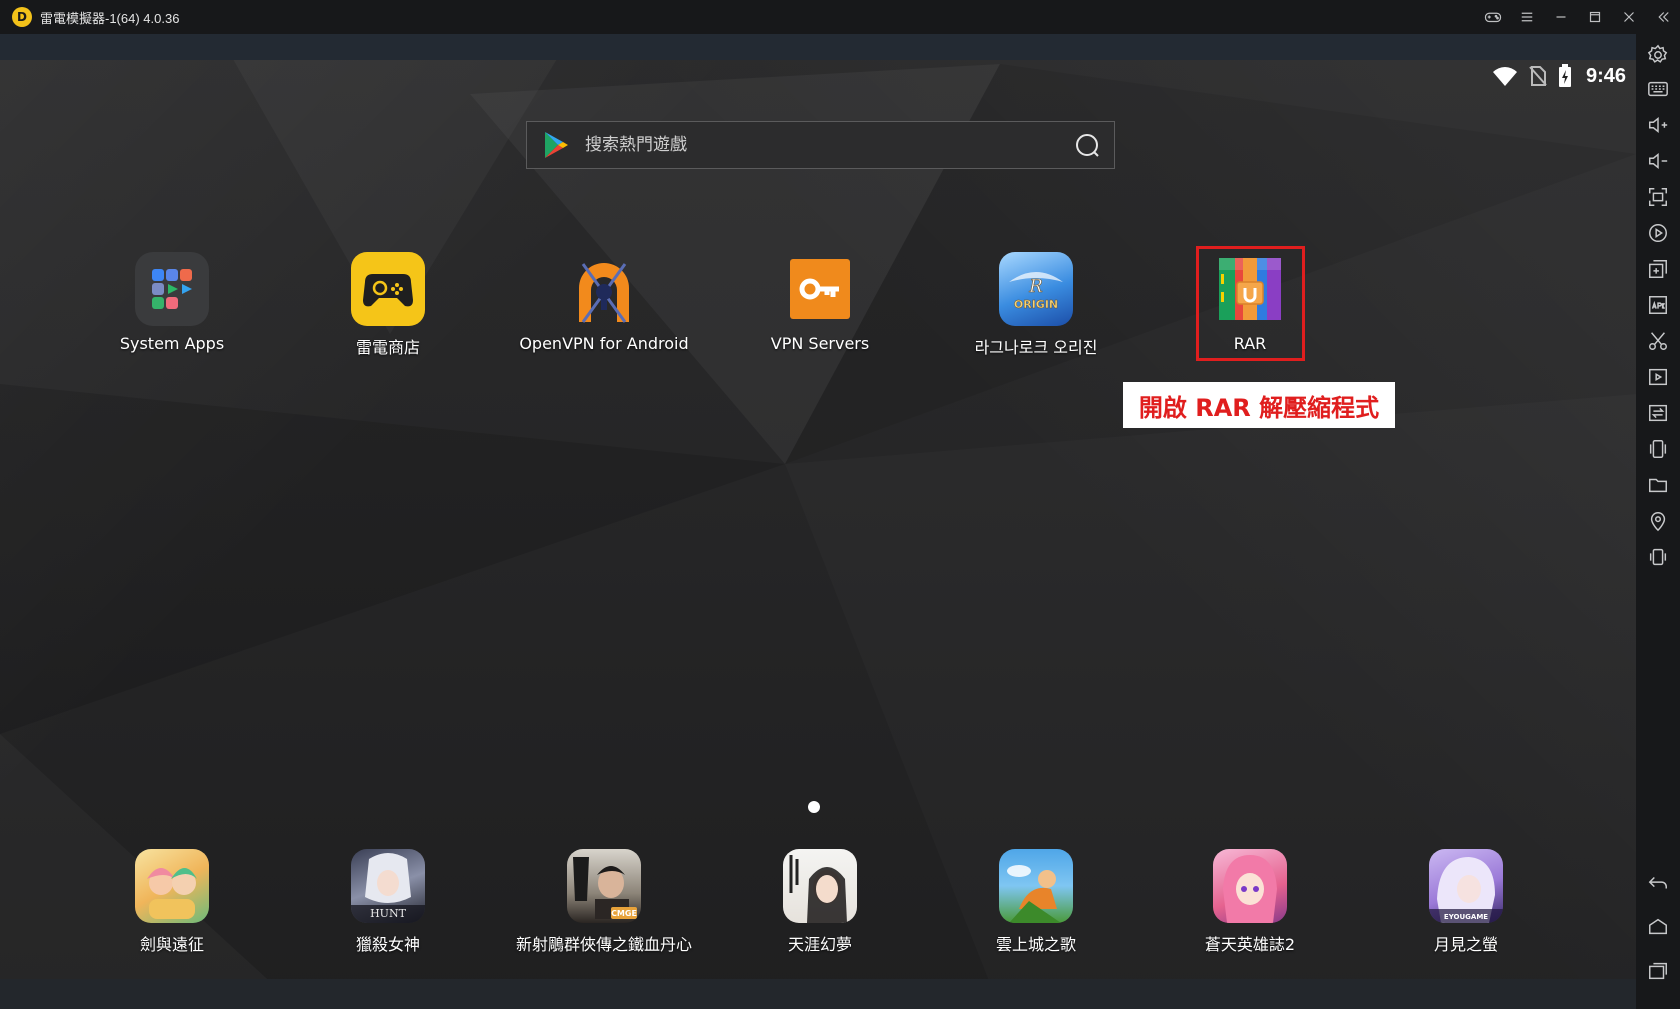 The width and height of the screenshot is (1680, 1009). What do you see at coordinates (171, 944) in the screenshot?
I see `app-label: 劍與遠征` at bounding box center [171, 944].